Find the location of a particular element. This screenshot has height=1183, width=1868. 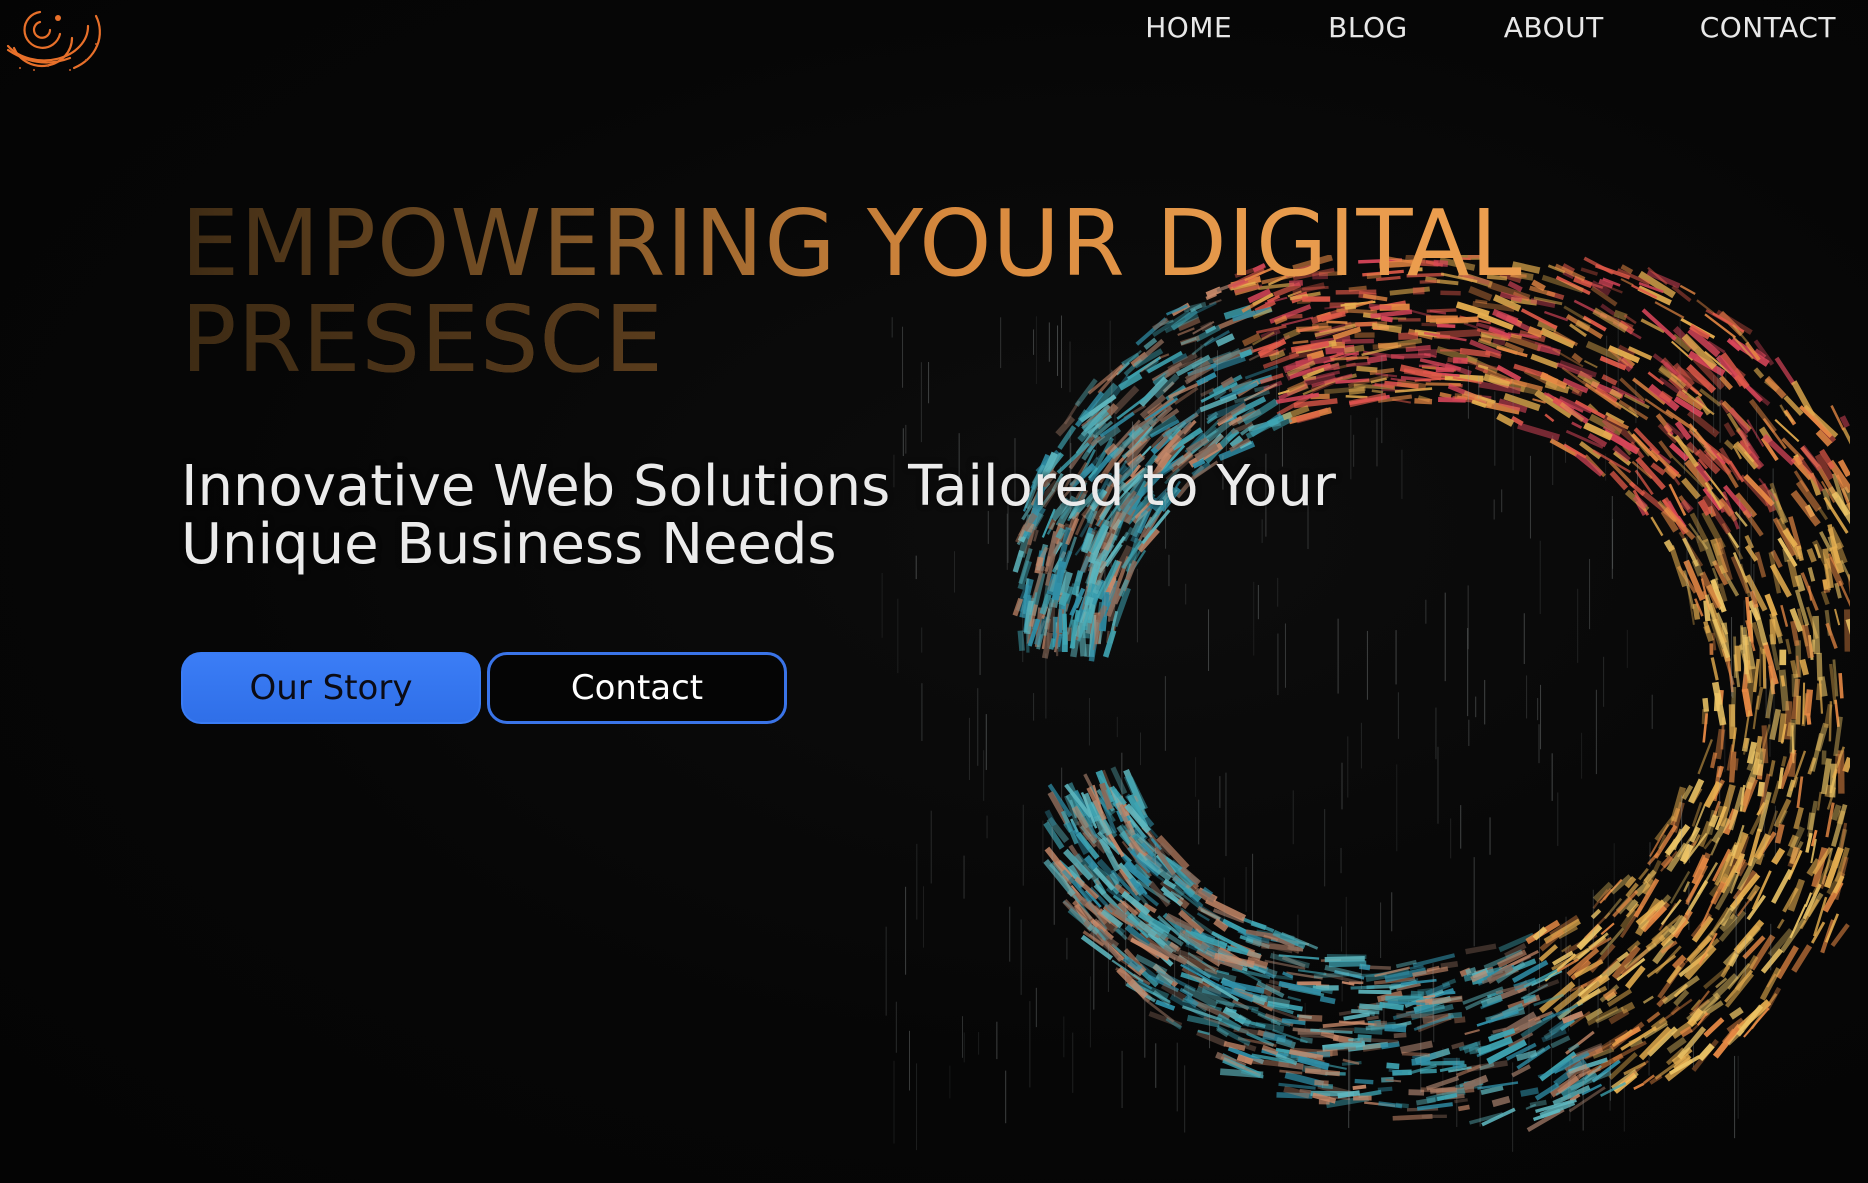

main-nav: HOME BLOG ABOUT CONTACT is located at coordinates (1490, 28).